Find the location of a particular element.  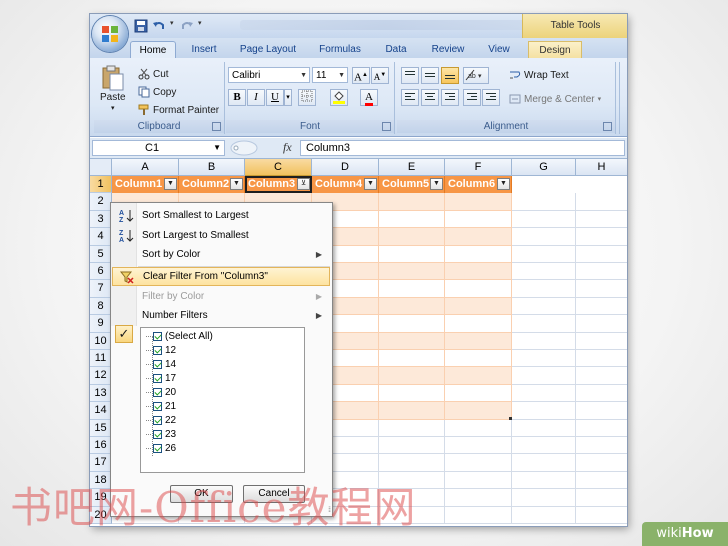

tab-home: Home is located at coordinates (153, 50).